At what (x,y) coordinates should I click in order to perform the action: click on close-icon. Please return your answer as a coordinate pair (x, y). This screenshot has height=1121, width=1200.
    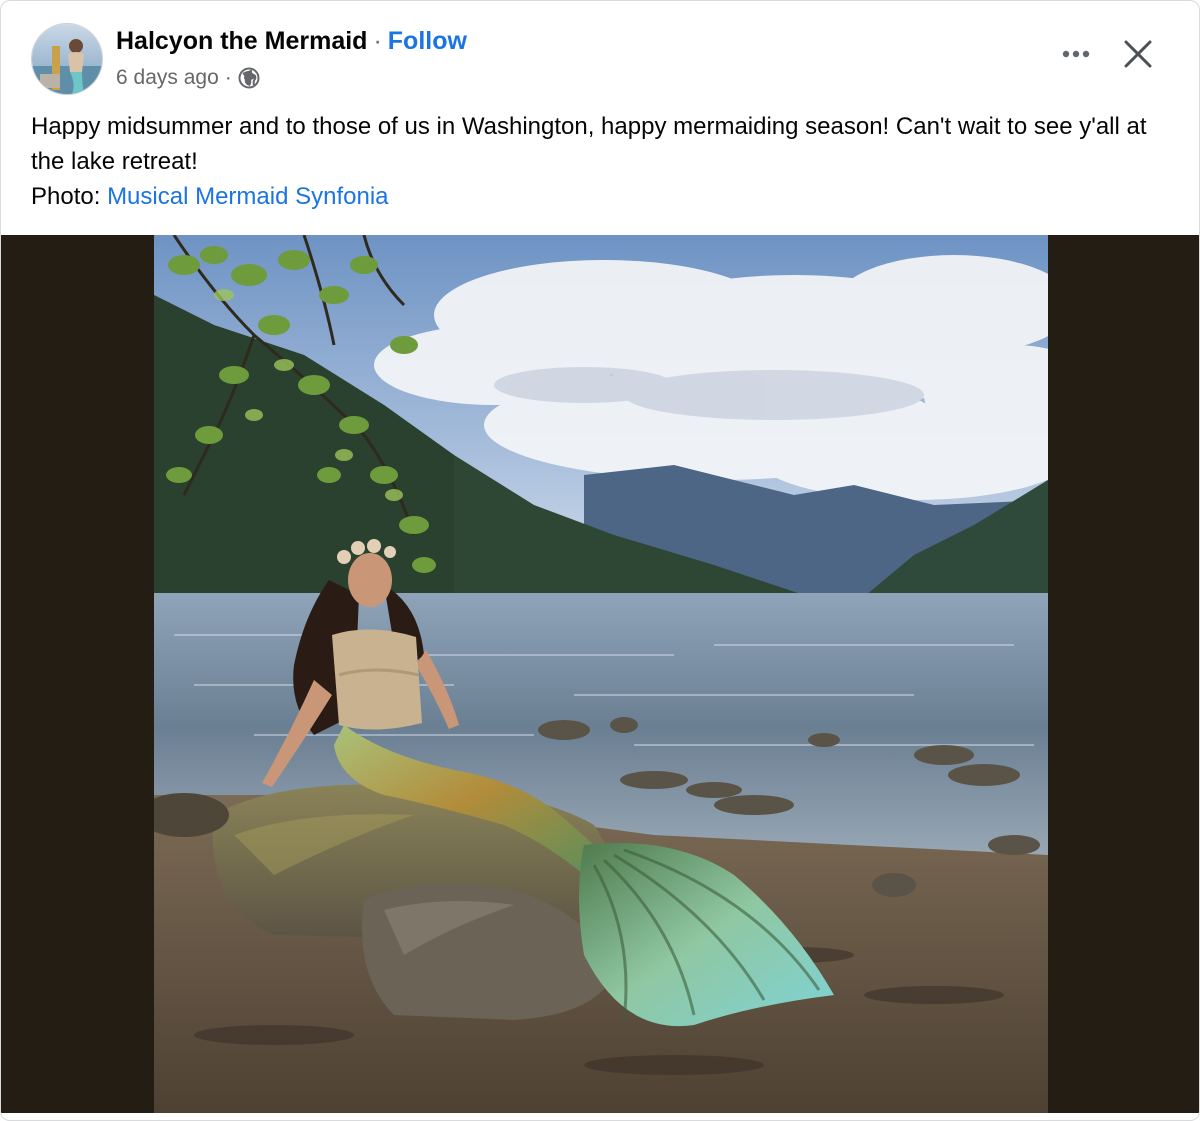
    Looking at the image, I should click on (1138, 54).